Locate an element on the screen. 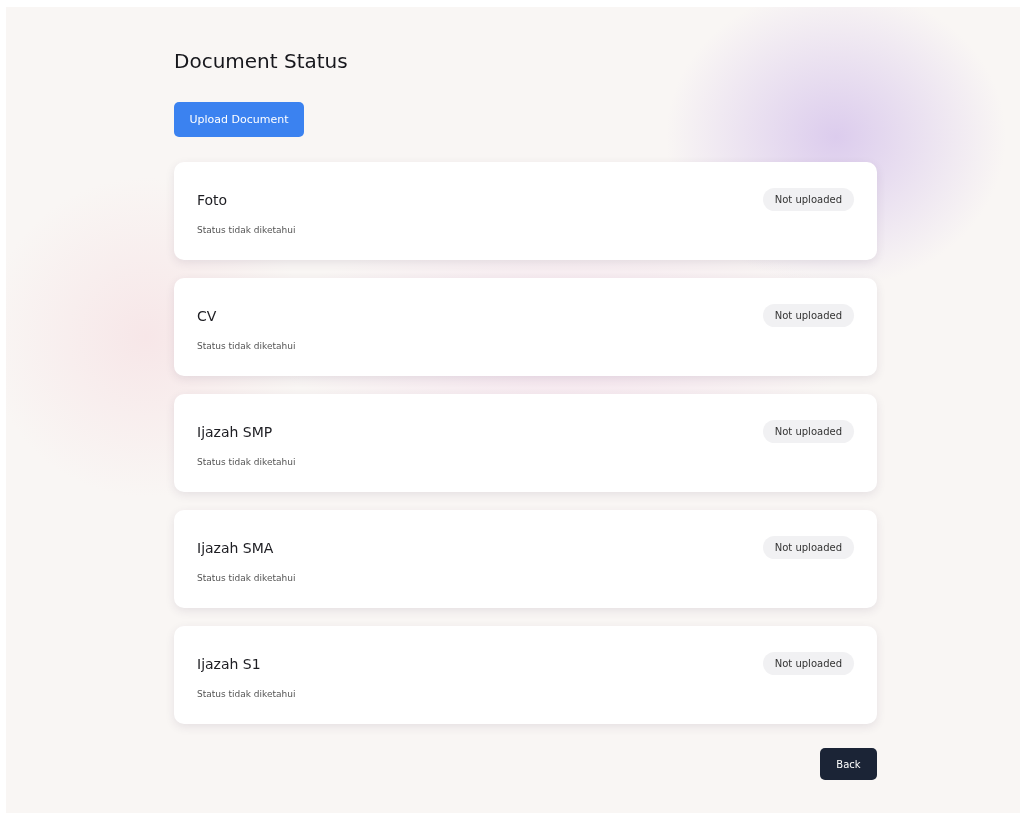  document-name: Ijazah S1 is located at coordinates (229, 663).